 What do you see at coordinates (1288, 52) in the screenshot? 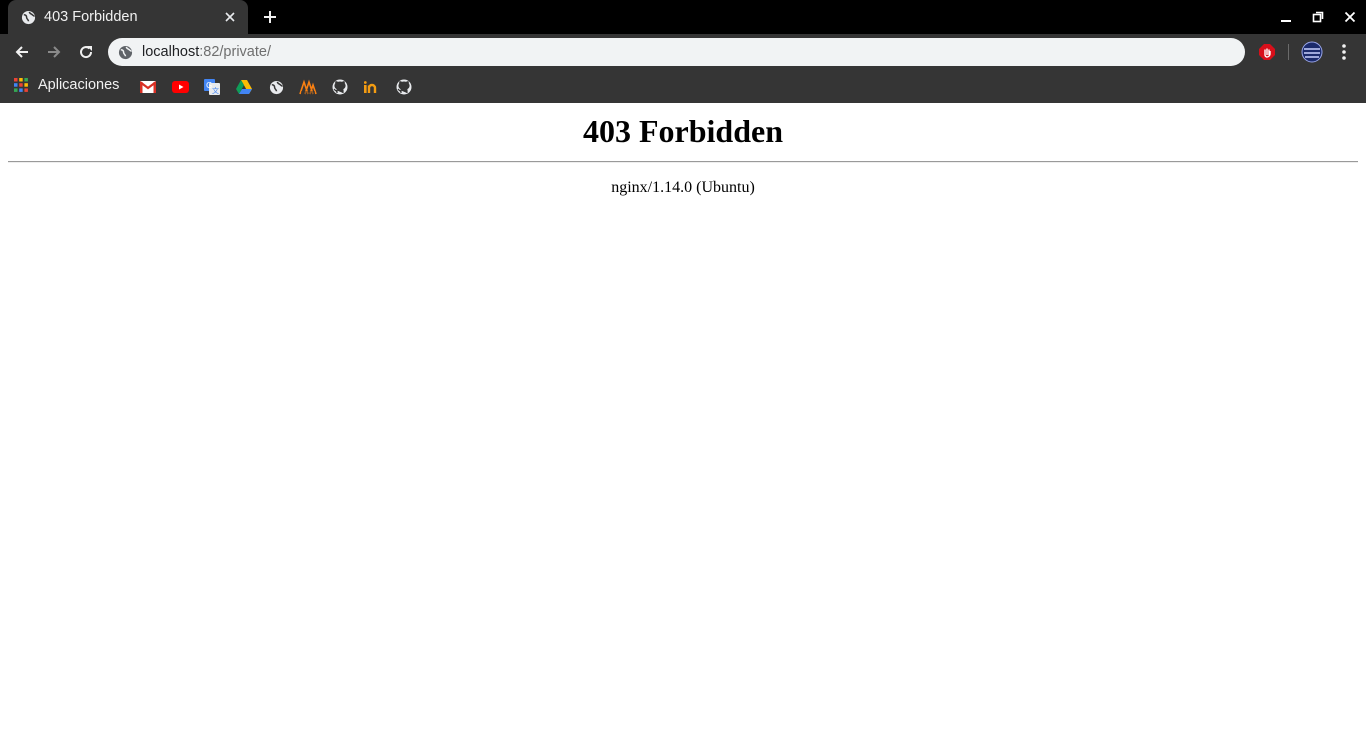
I see `toolbar-separator` at bounding box center [1288, 52].